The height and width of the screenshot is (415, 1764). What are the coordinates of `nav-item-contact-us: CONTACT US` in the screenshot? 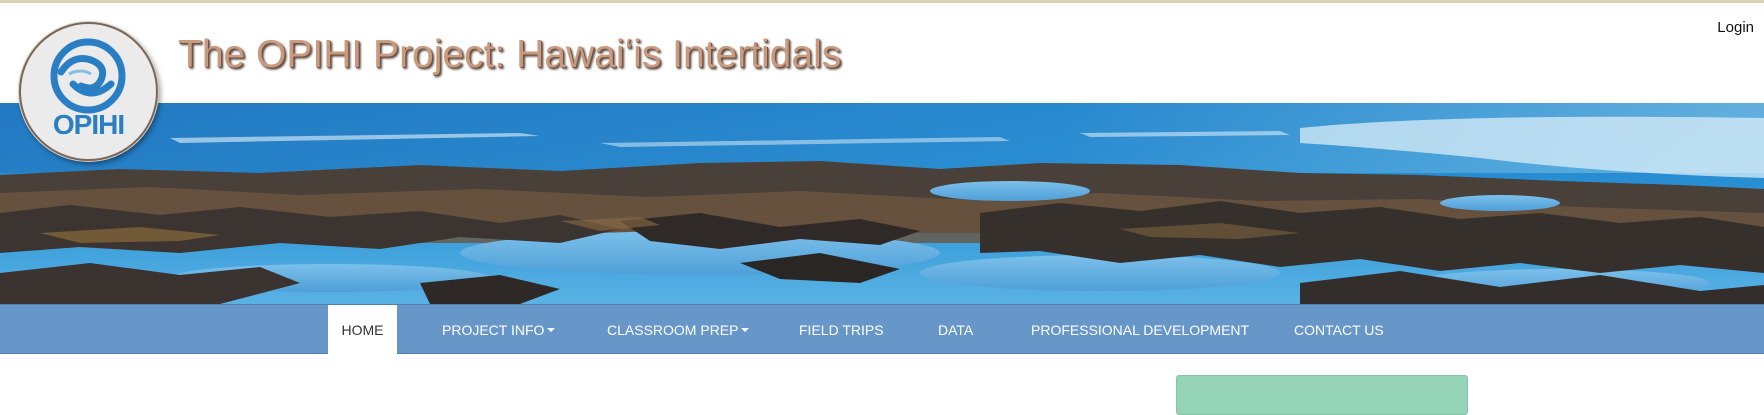 It's located at (1339, 330).